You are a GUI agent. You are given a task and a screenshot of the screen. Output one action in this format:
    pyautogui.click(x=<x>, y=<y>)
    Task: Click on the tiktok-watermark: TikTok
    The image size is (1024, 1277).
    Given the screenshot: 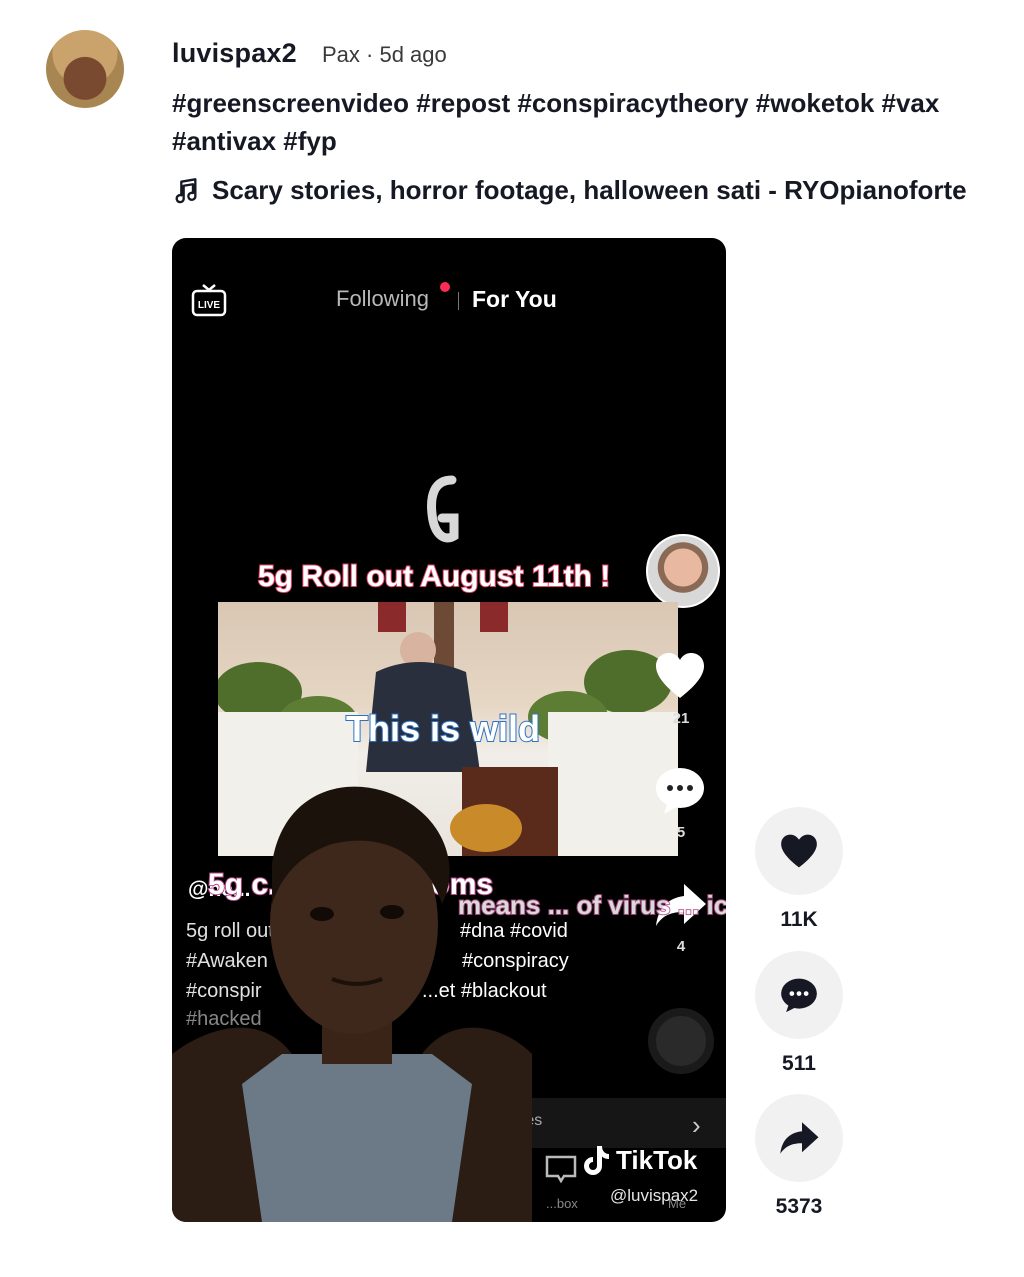 What is the action you would take?
    pyautogui.click(x=639, y=1160)
    